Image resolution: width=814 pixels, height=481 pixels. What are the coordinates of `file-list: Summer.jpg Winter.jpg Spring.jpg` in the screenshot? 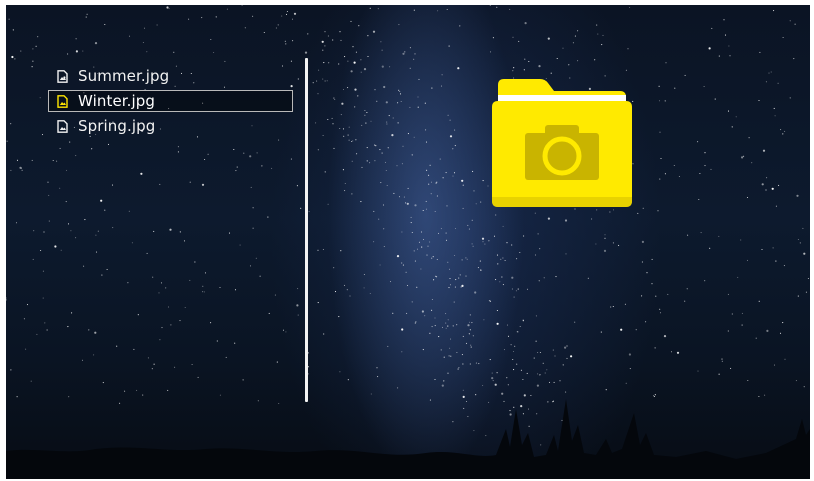 It's located at (170, 102).